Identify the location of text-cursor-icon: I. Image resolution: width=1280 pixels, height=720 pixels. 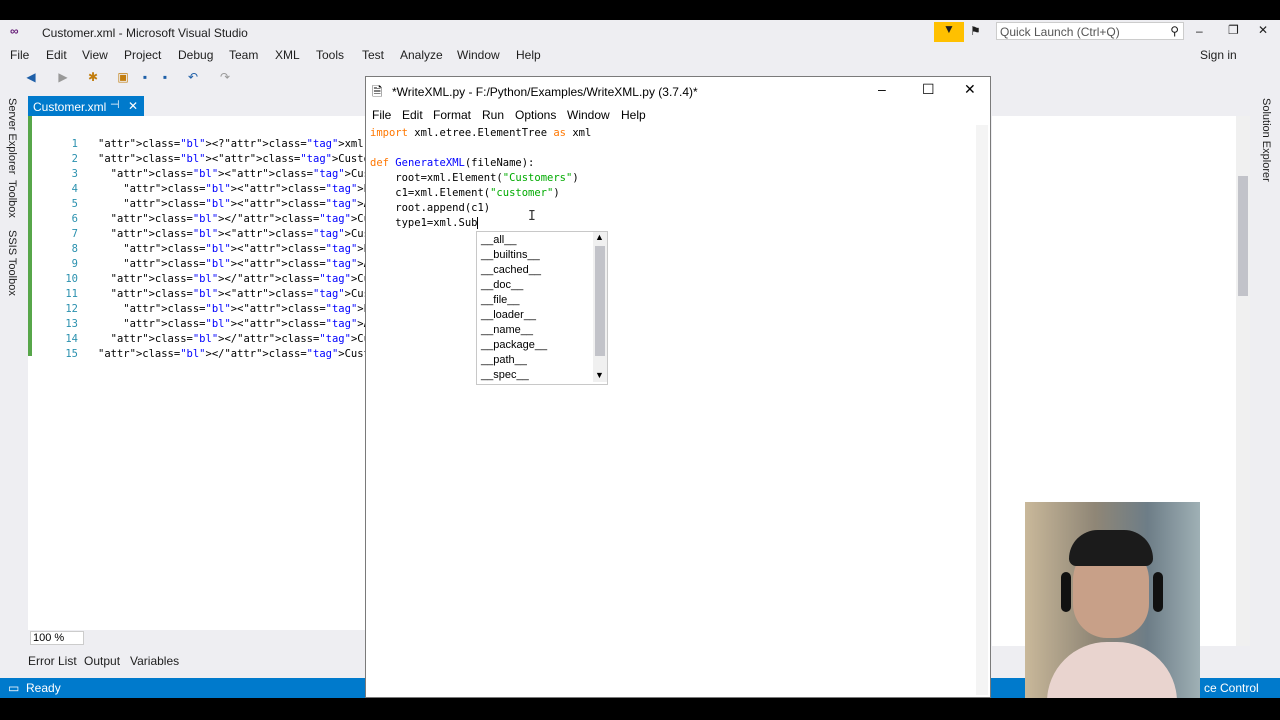
(532, 216).